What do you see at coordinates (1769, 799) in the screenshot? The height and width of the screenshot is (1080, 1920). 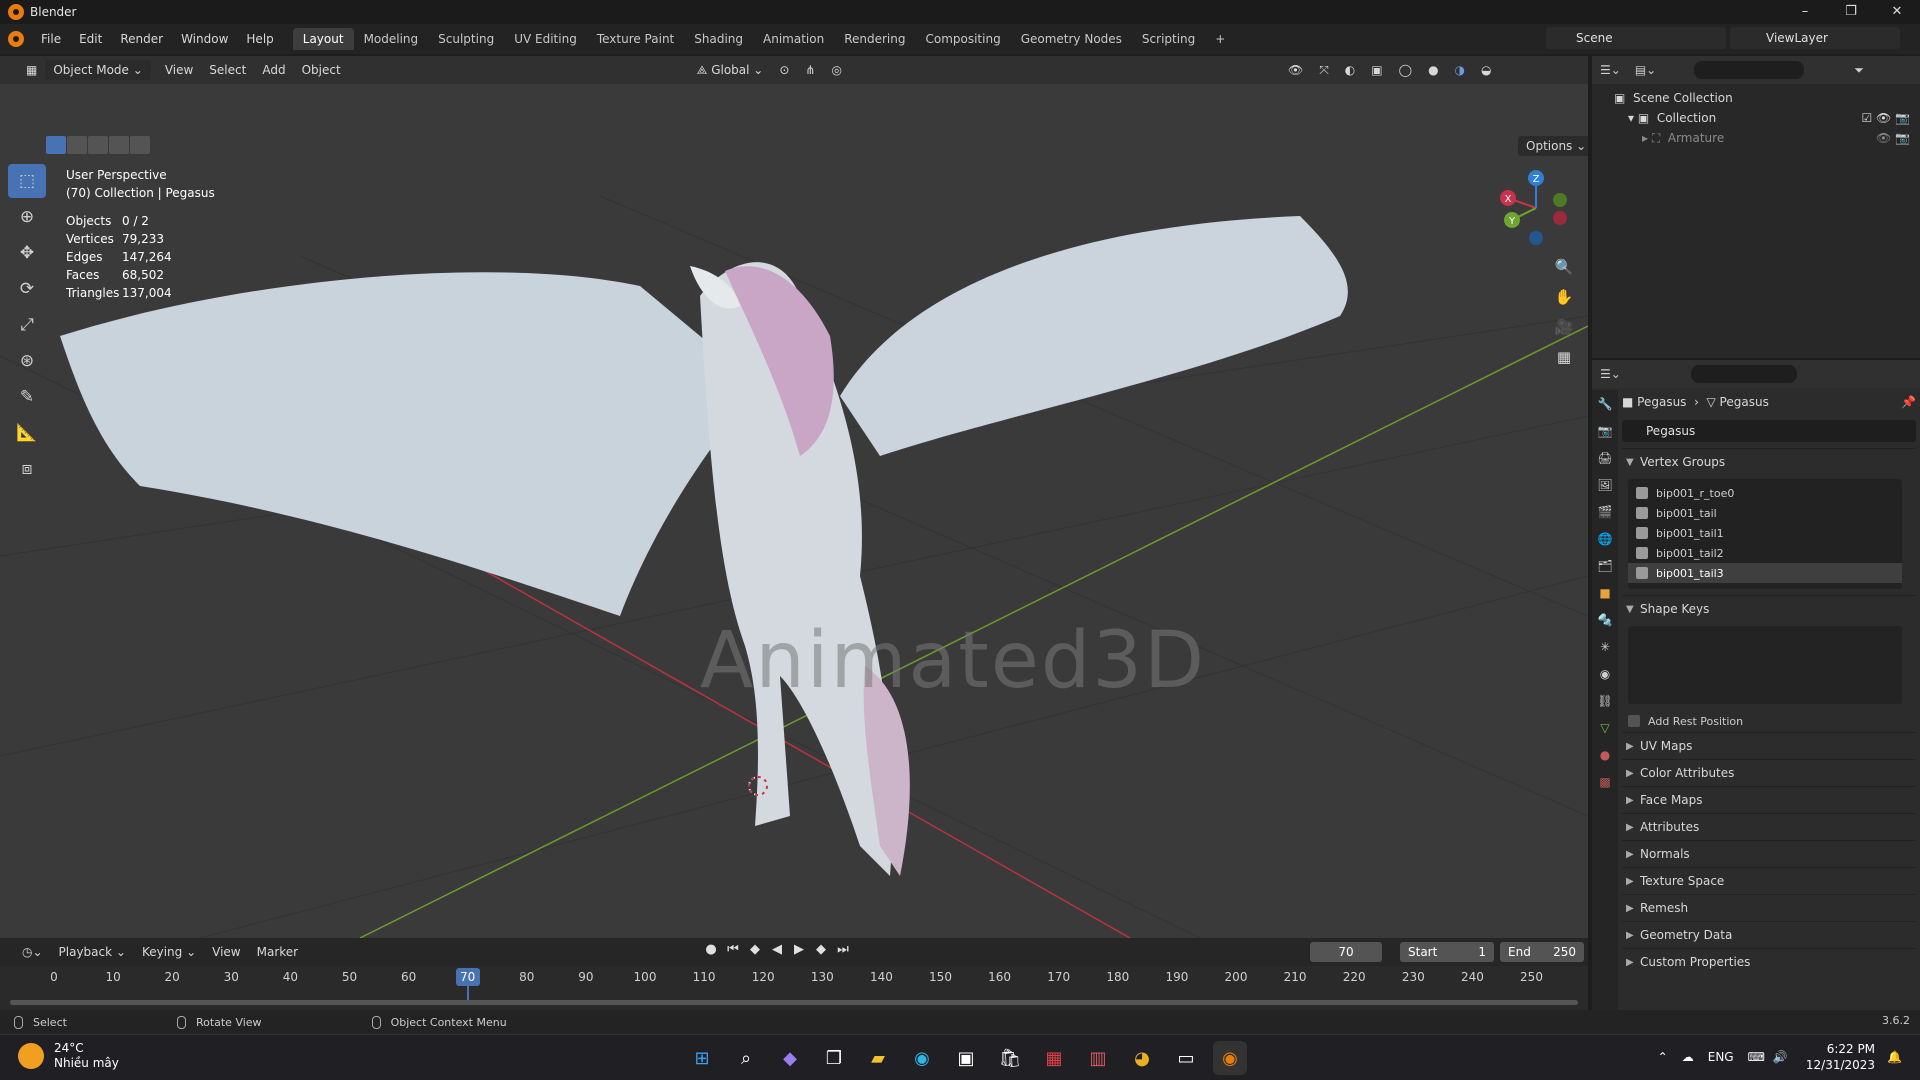 I see `panel-face-maps: ▶ Face Maps` at bounding box center [1769, 799].